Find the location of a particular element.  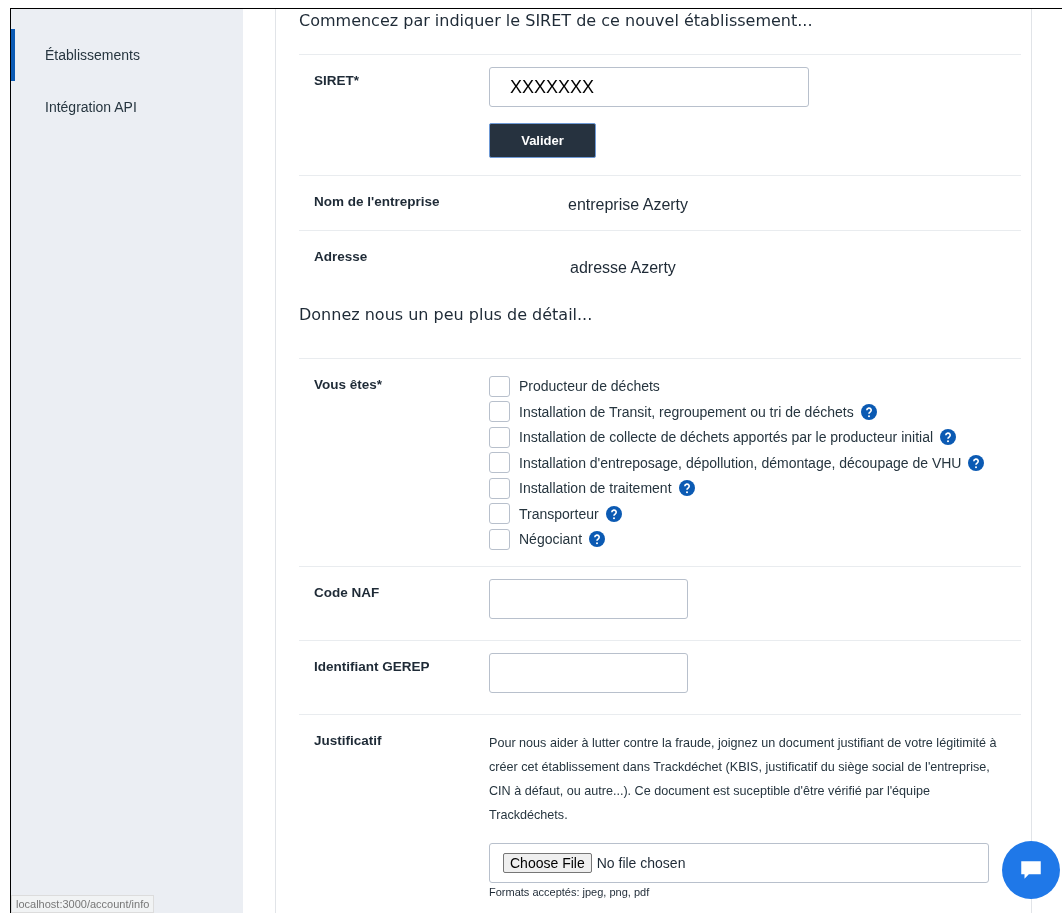

validate-button: Valider is located at coordinates (542, 140).